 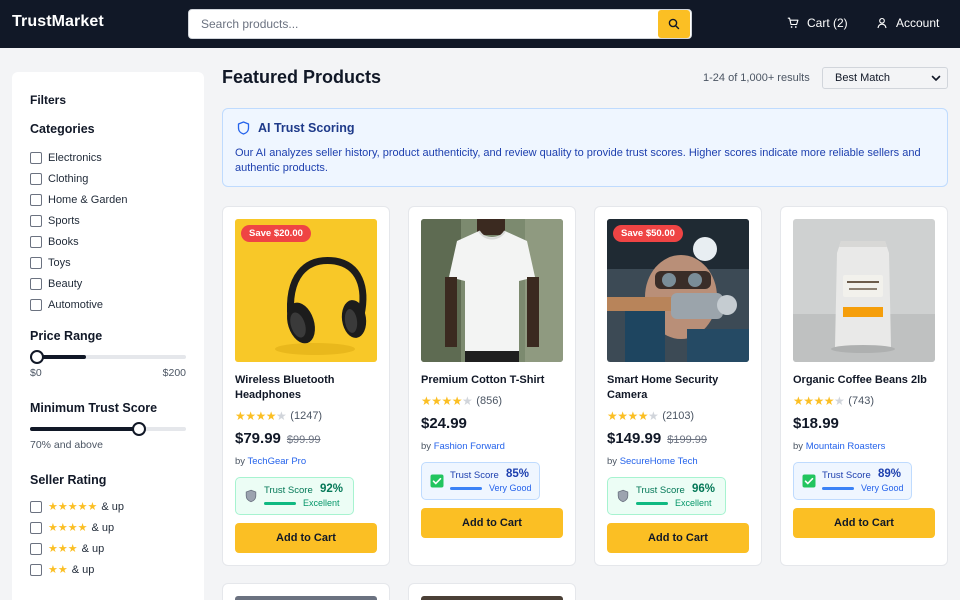 I want to click on review-count: (2103), so click(x=678, y=416).